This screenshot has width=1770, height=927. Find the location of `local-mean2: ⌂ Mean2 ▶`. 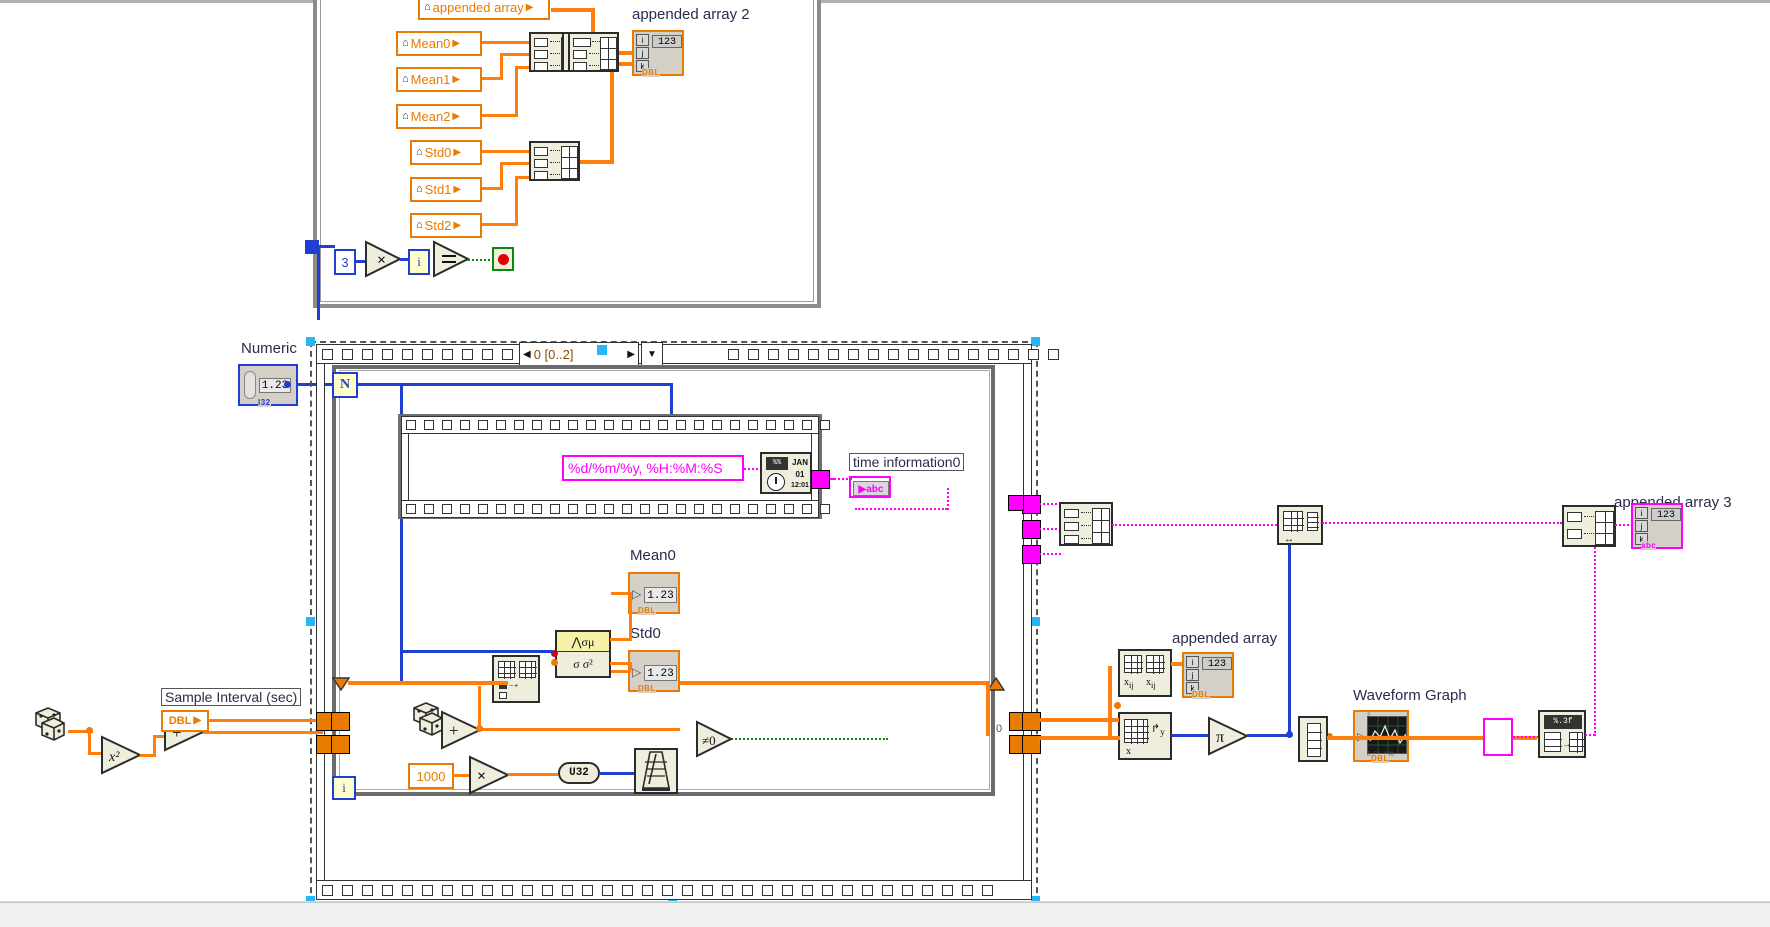

local-mean2: ⌂ Mean2 ▶ is located at coordinates (439, 116).